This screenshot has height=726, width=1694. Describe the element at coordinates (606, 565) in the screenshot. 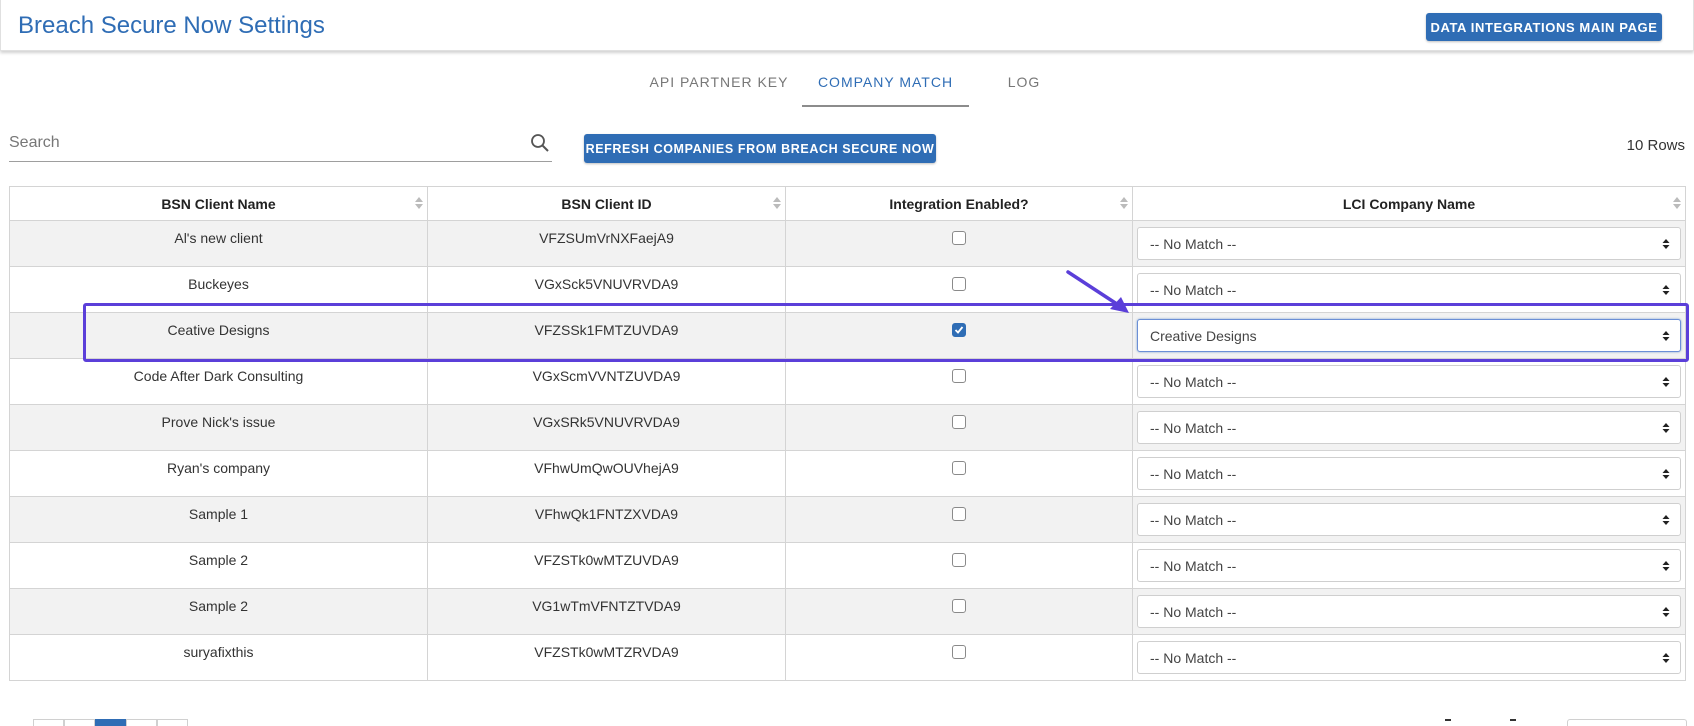

I see `cell-bsn-client-id: VFZSTk0wMTZUVDA9` at that location.